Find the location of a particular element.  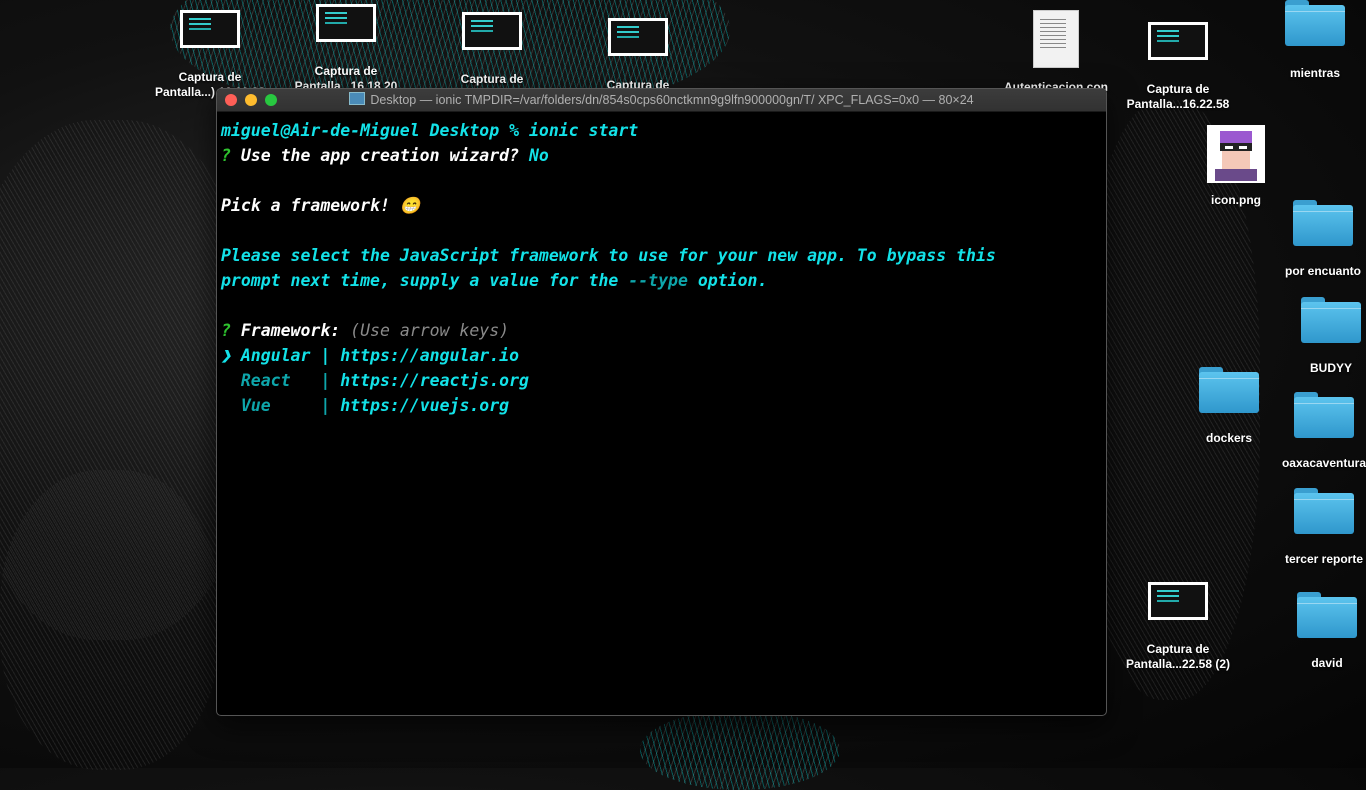

desktop-icon-screenshot-3: Captura de is located at coordinates (492, 49).